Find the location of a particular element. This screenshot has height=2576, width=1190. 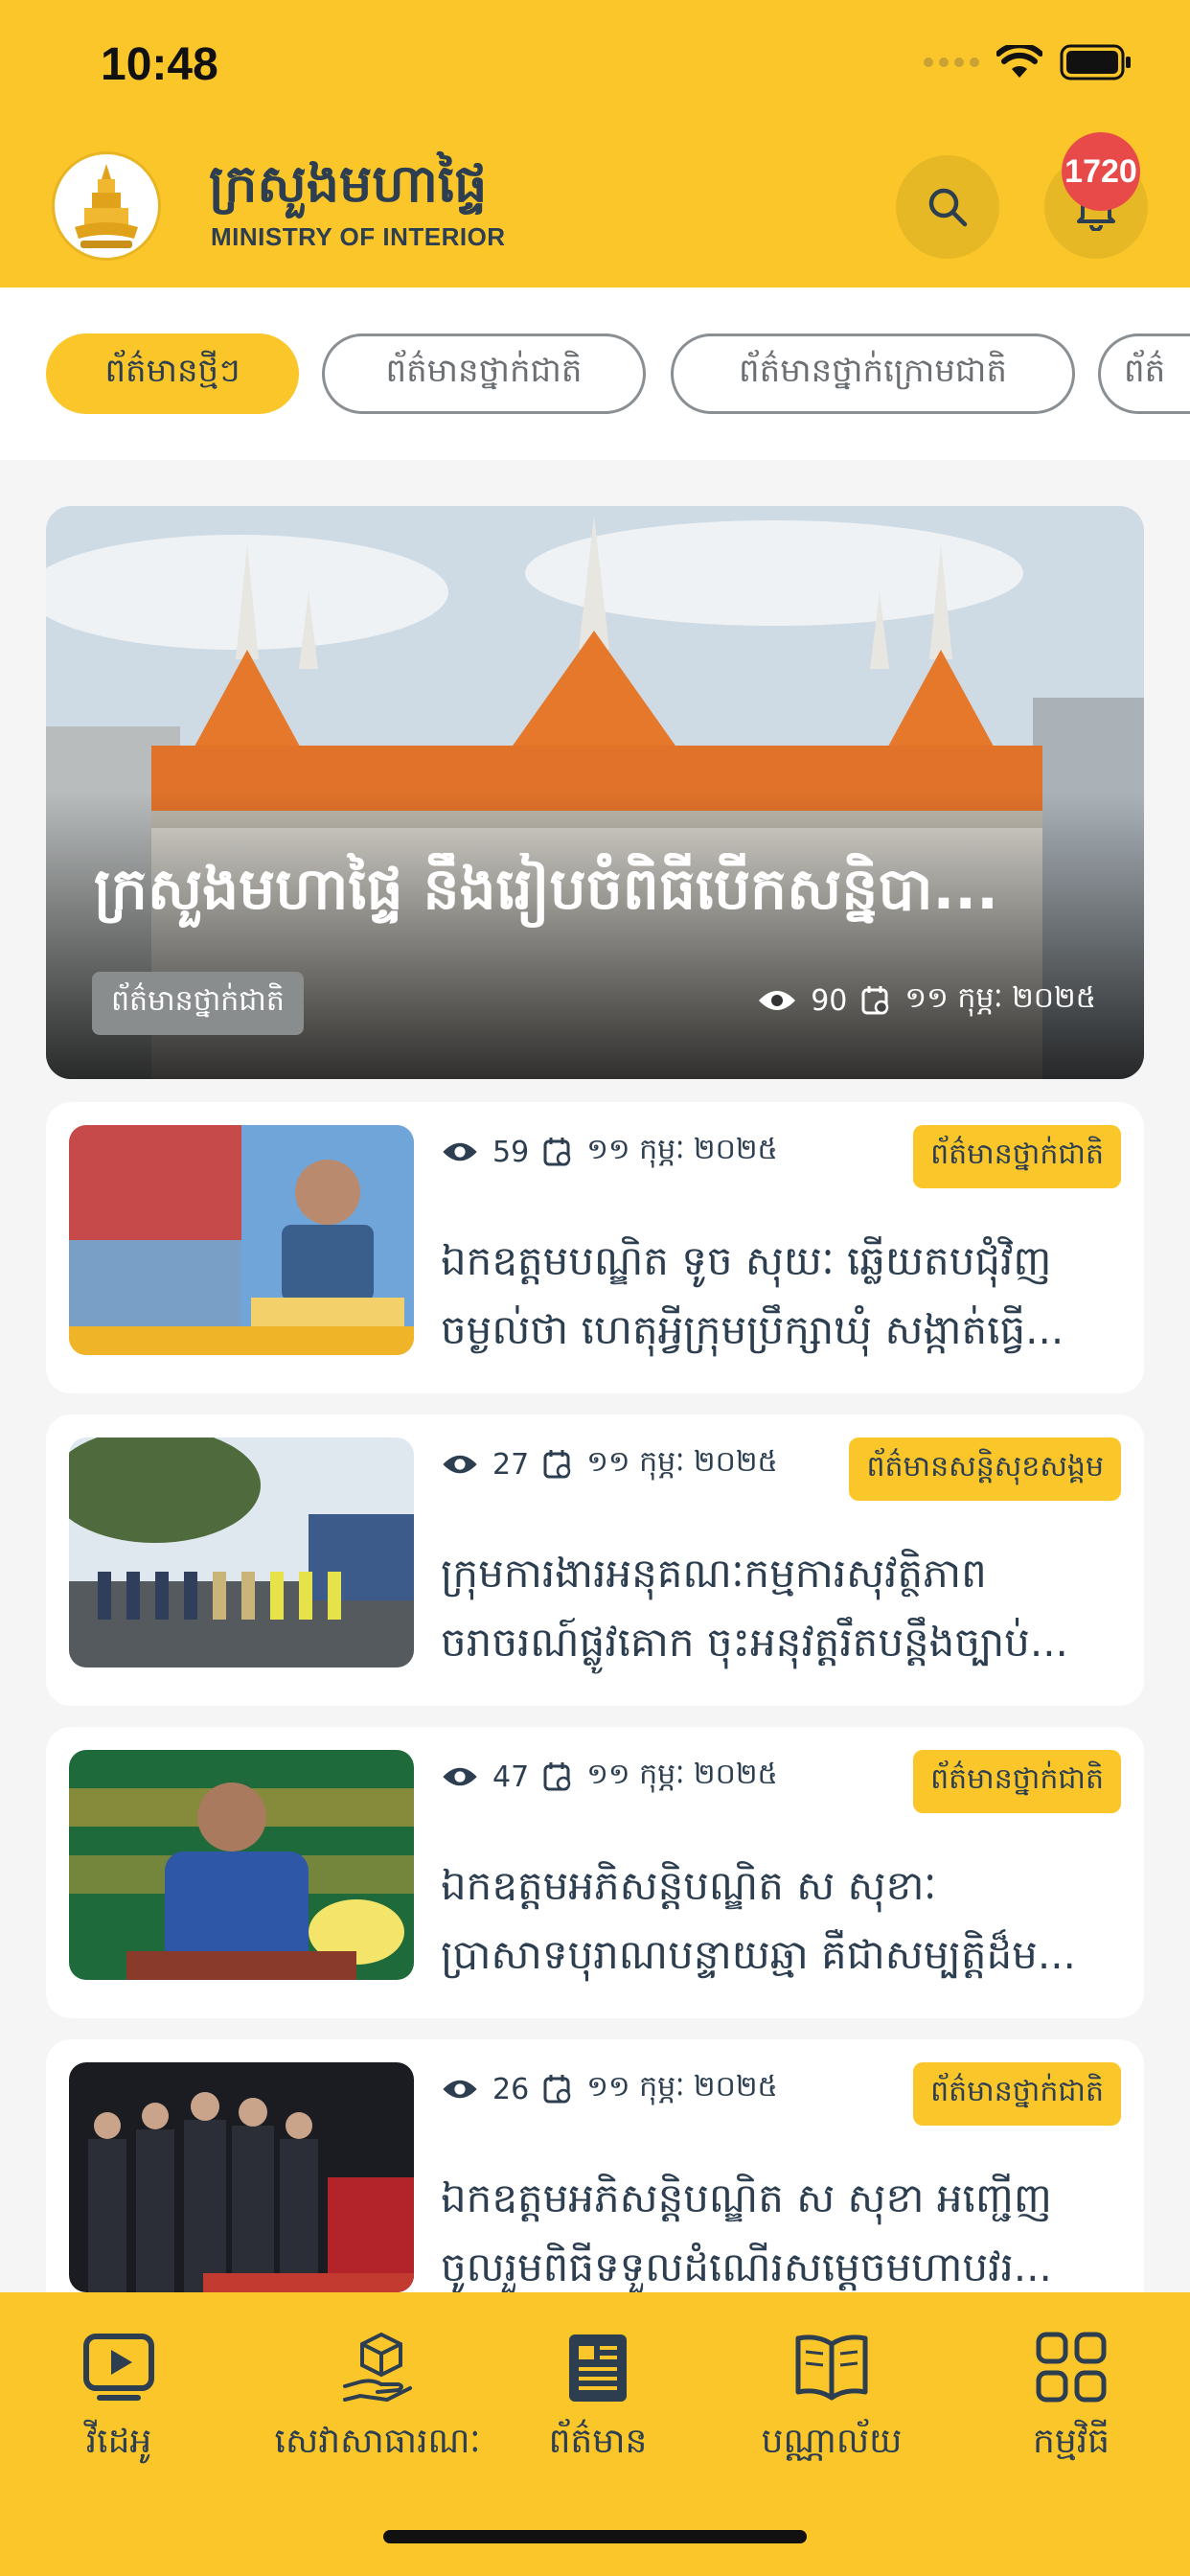

battery-icon is located at coordinates (1096, 62).